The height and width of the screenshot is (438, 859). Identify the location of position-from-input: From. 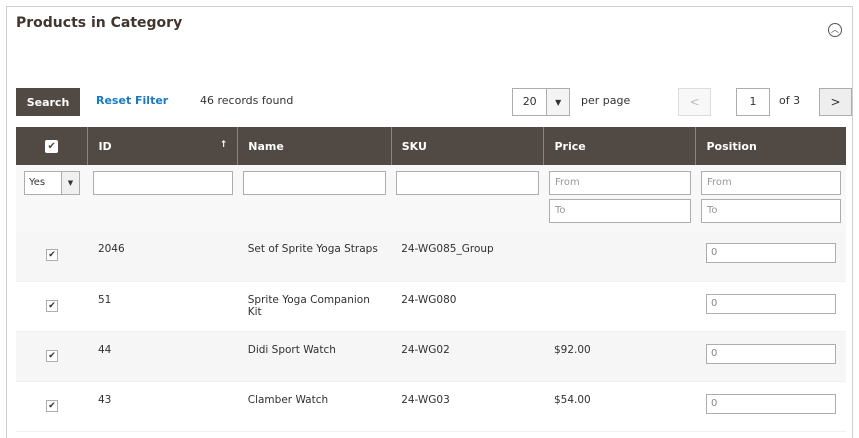
(770, 183).